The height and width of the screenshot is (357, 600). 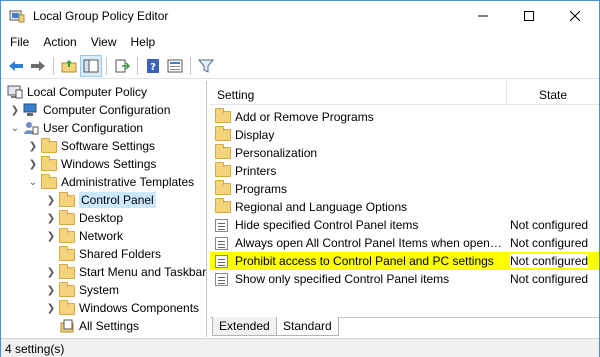 I want to click on tree-item-software-settings: ❯ Software Settings, so click(x=91, y=146).